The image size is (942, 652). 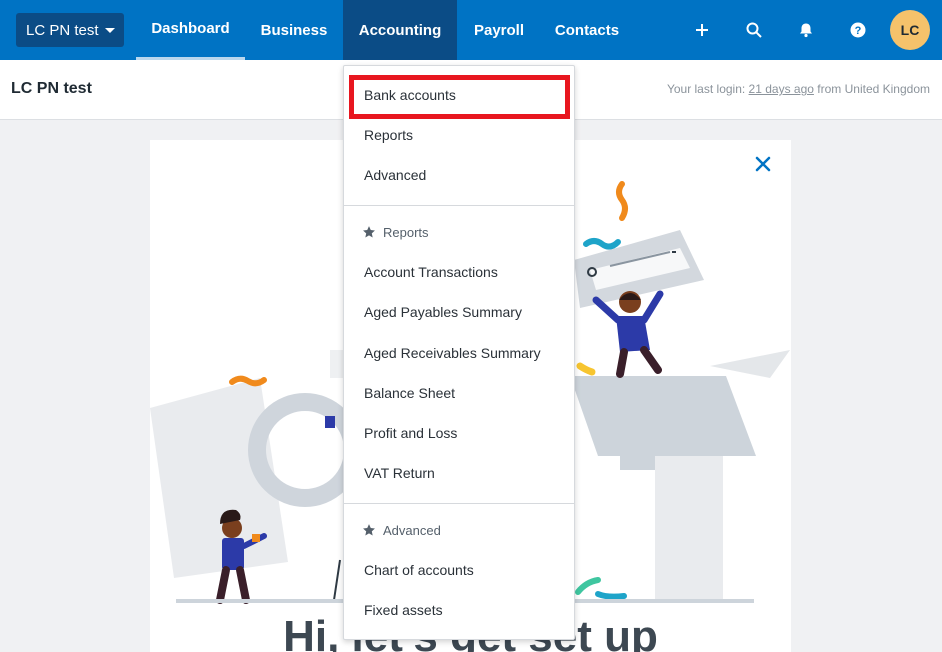 What do you see at coordinates (399, 473) in the screenshot?
I see `menu-item-vat-return: VAT Return` at bounding box center [399, 473].